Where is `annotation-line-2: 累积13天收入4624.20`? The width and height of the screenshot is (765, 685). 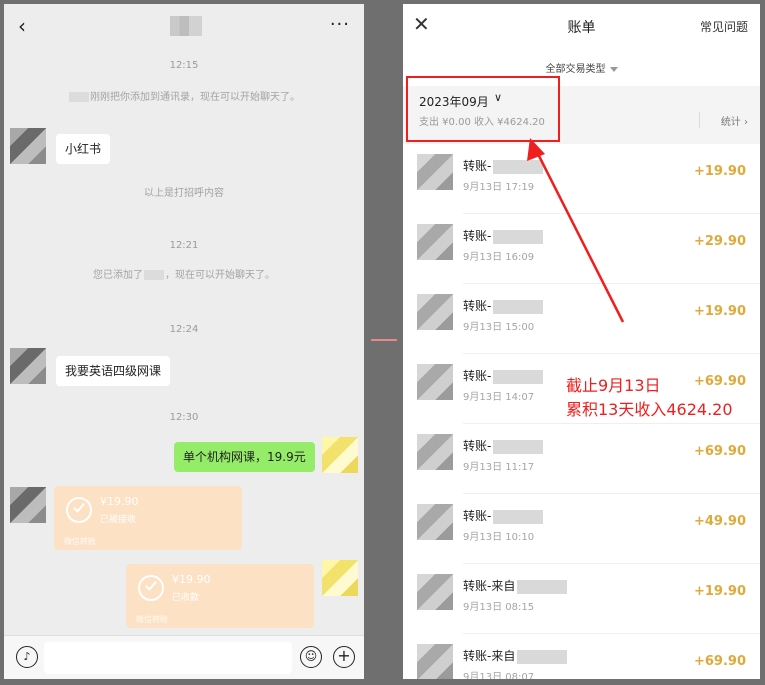
annotation-line-2: 累积13天收入4624.20 is located at coordinates (649, 409).